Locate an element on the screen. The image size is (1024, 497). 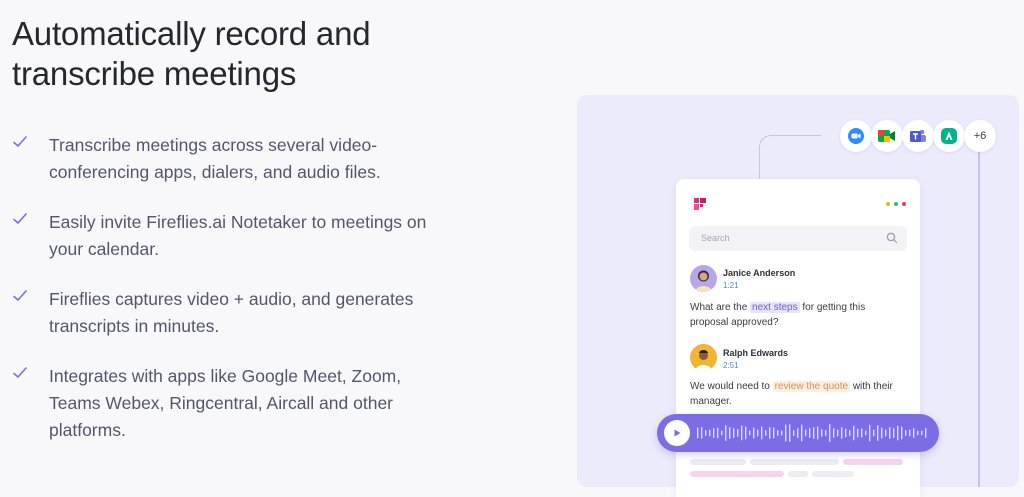
audio-player is located at coordinates (798, 433).